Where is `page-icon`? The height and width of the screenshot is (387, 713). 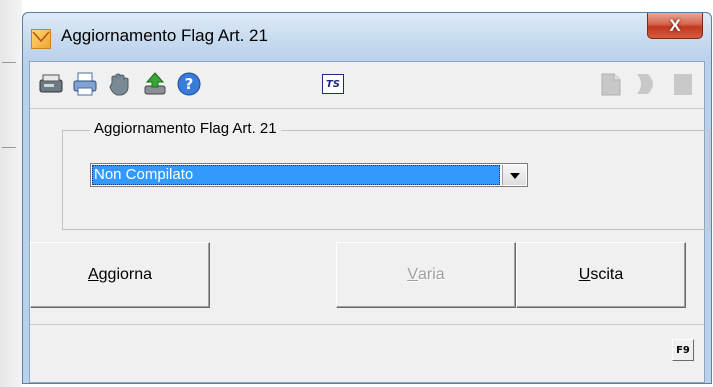 page-icon is located at coordinates (683, 84).